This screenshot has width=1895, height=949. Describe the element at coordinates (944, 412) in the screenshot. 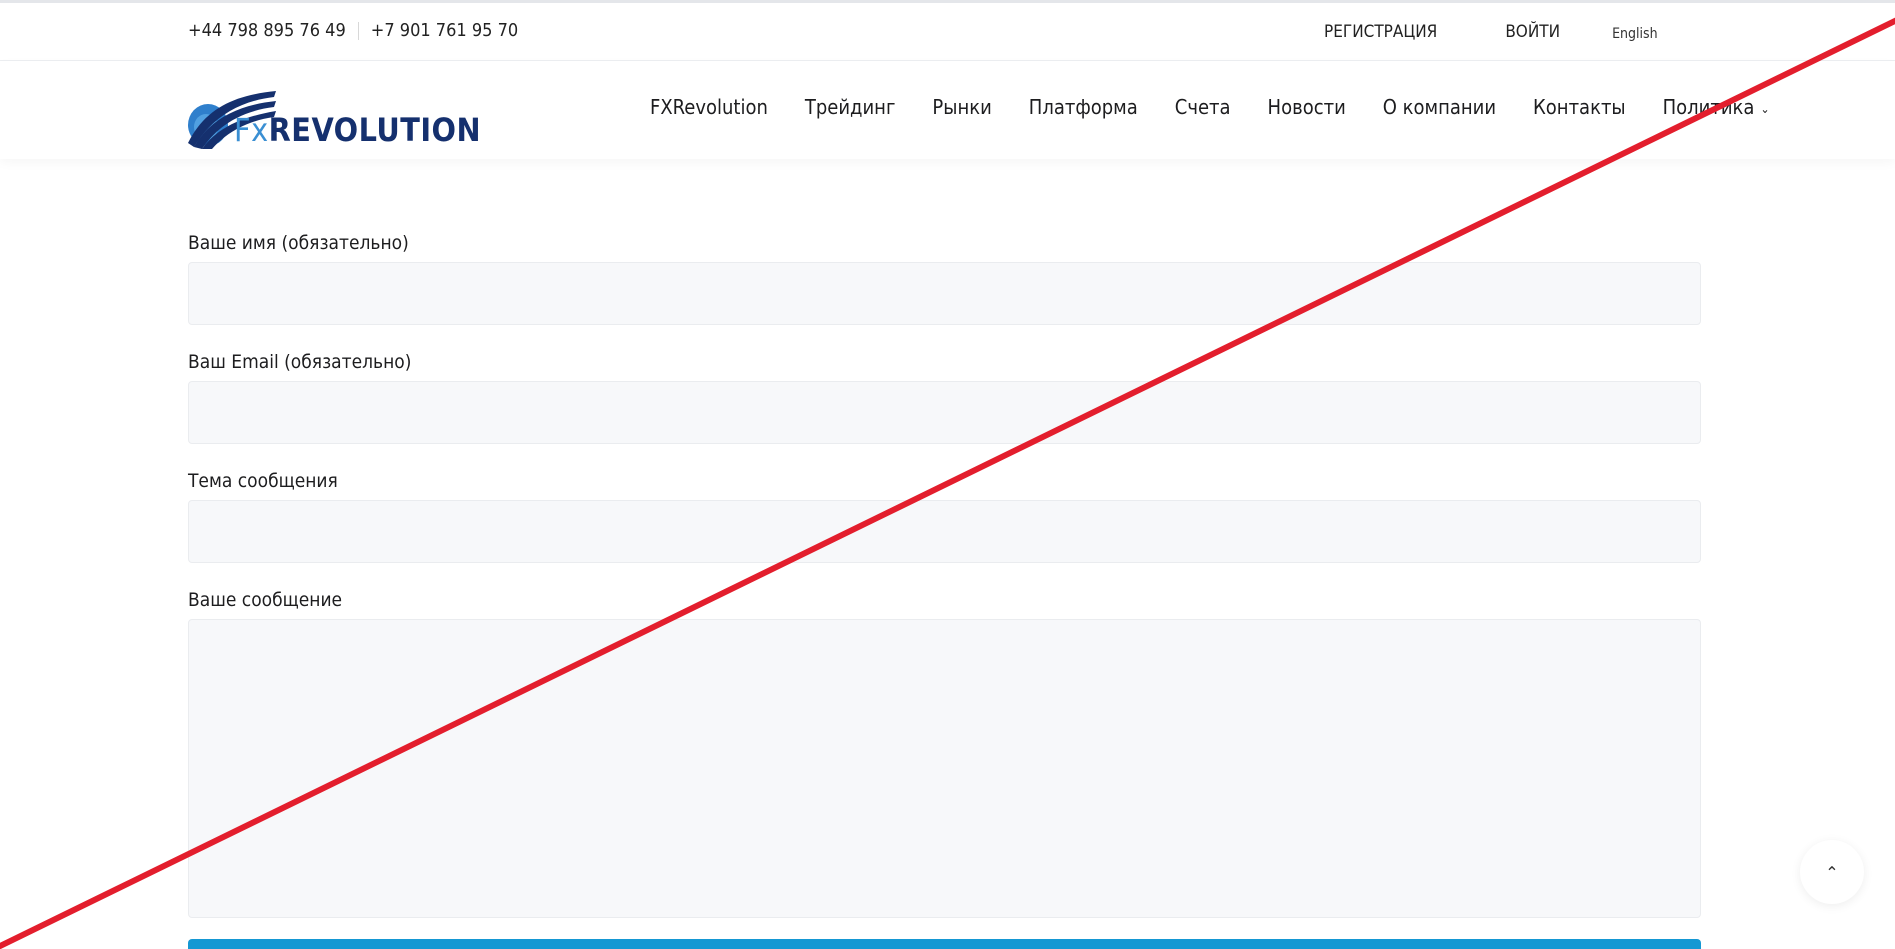

I see `email-input` at that location.